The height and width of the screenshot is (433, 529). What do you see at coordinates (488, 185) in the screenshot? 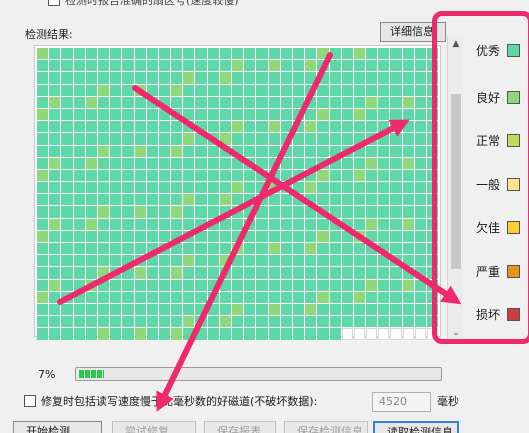
I see `legend-label: 一般` at bounding box center [488, 185].